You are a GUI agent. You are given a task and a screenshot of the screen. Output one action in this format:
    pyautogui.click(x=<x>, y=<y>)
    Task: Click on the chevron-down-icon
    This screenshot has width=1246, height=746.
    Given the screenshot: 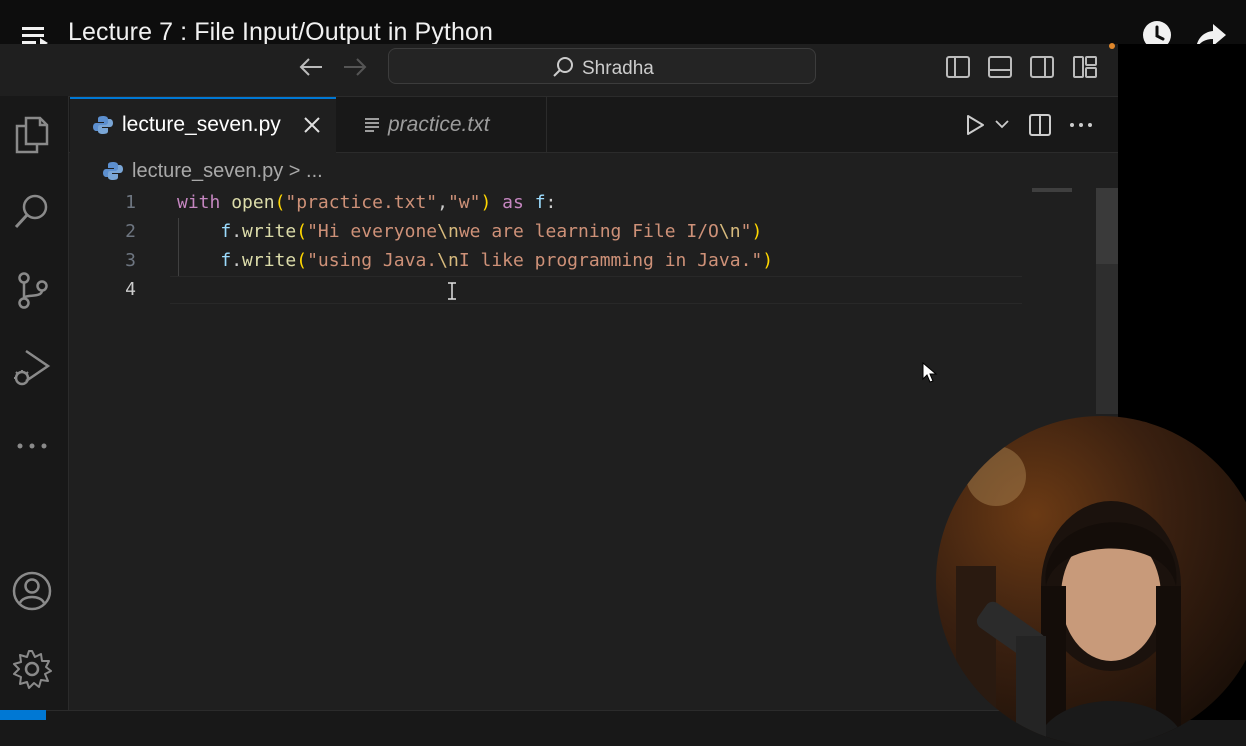 What is the action you would take?
    pyautogui.click(x=1002, y=124)
    